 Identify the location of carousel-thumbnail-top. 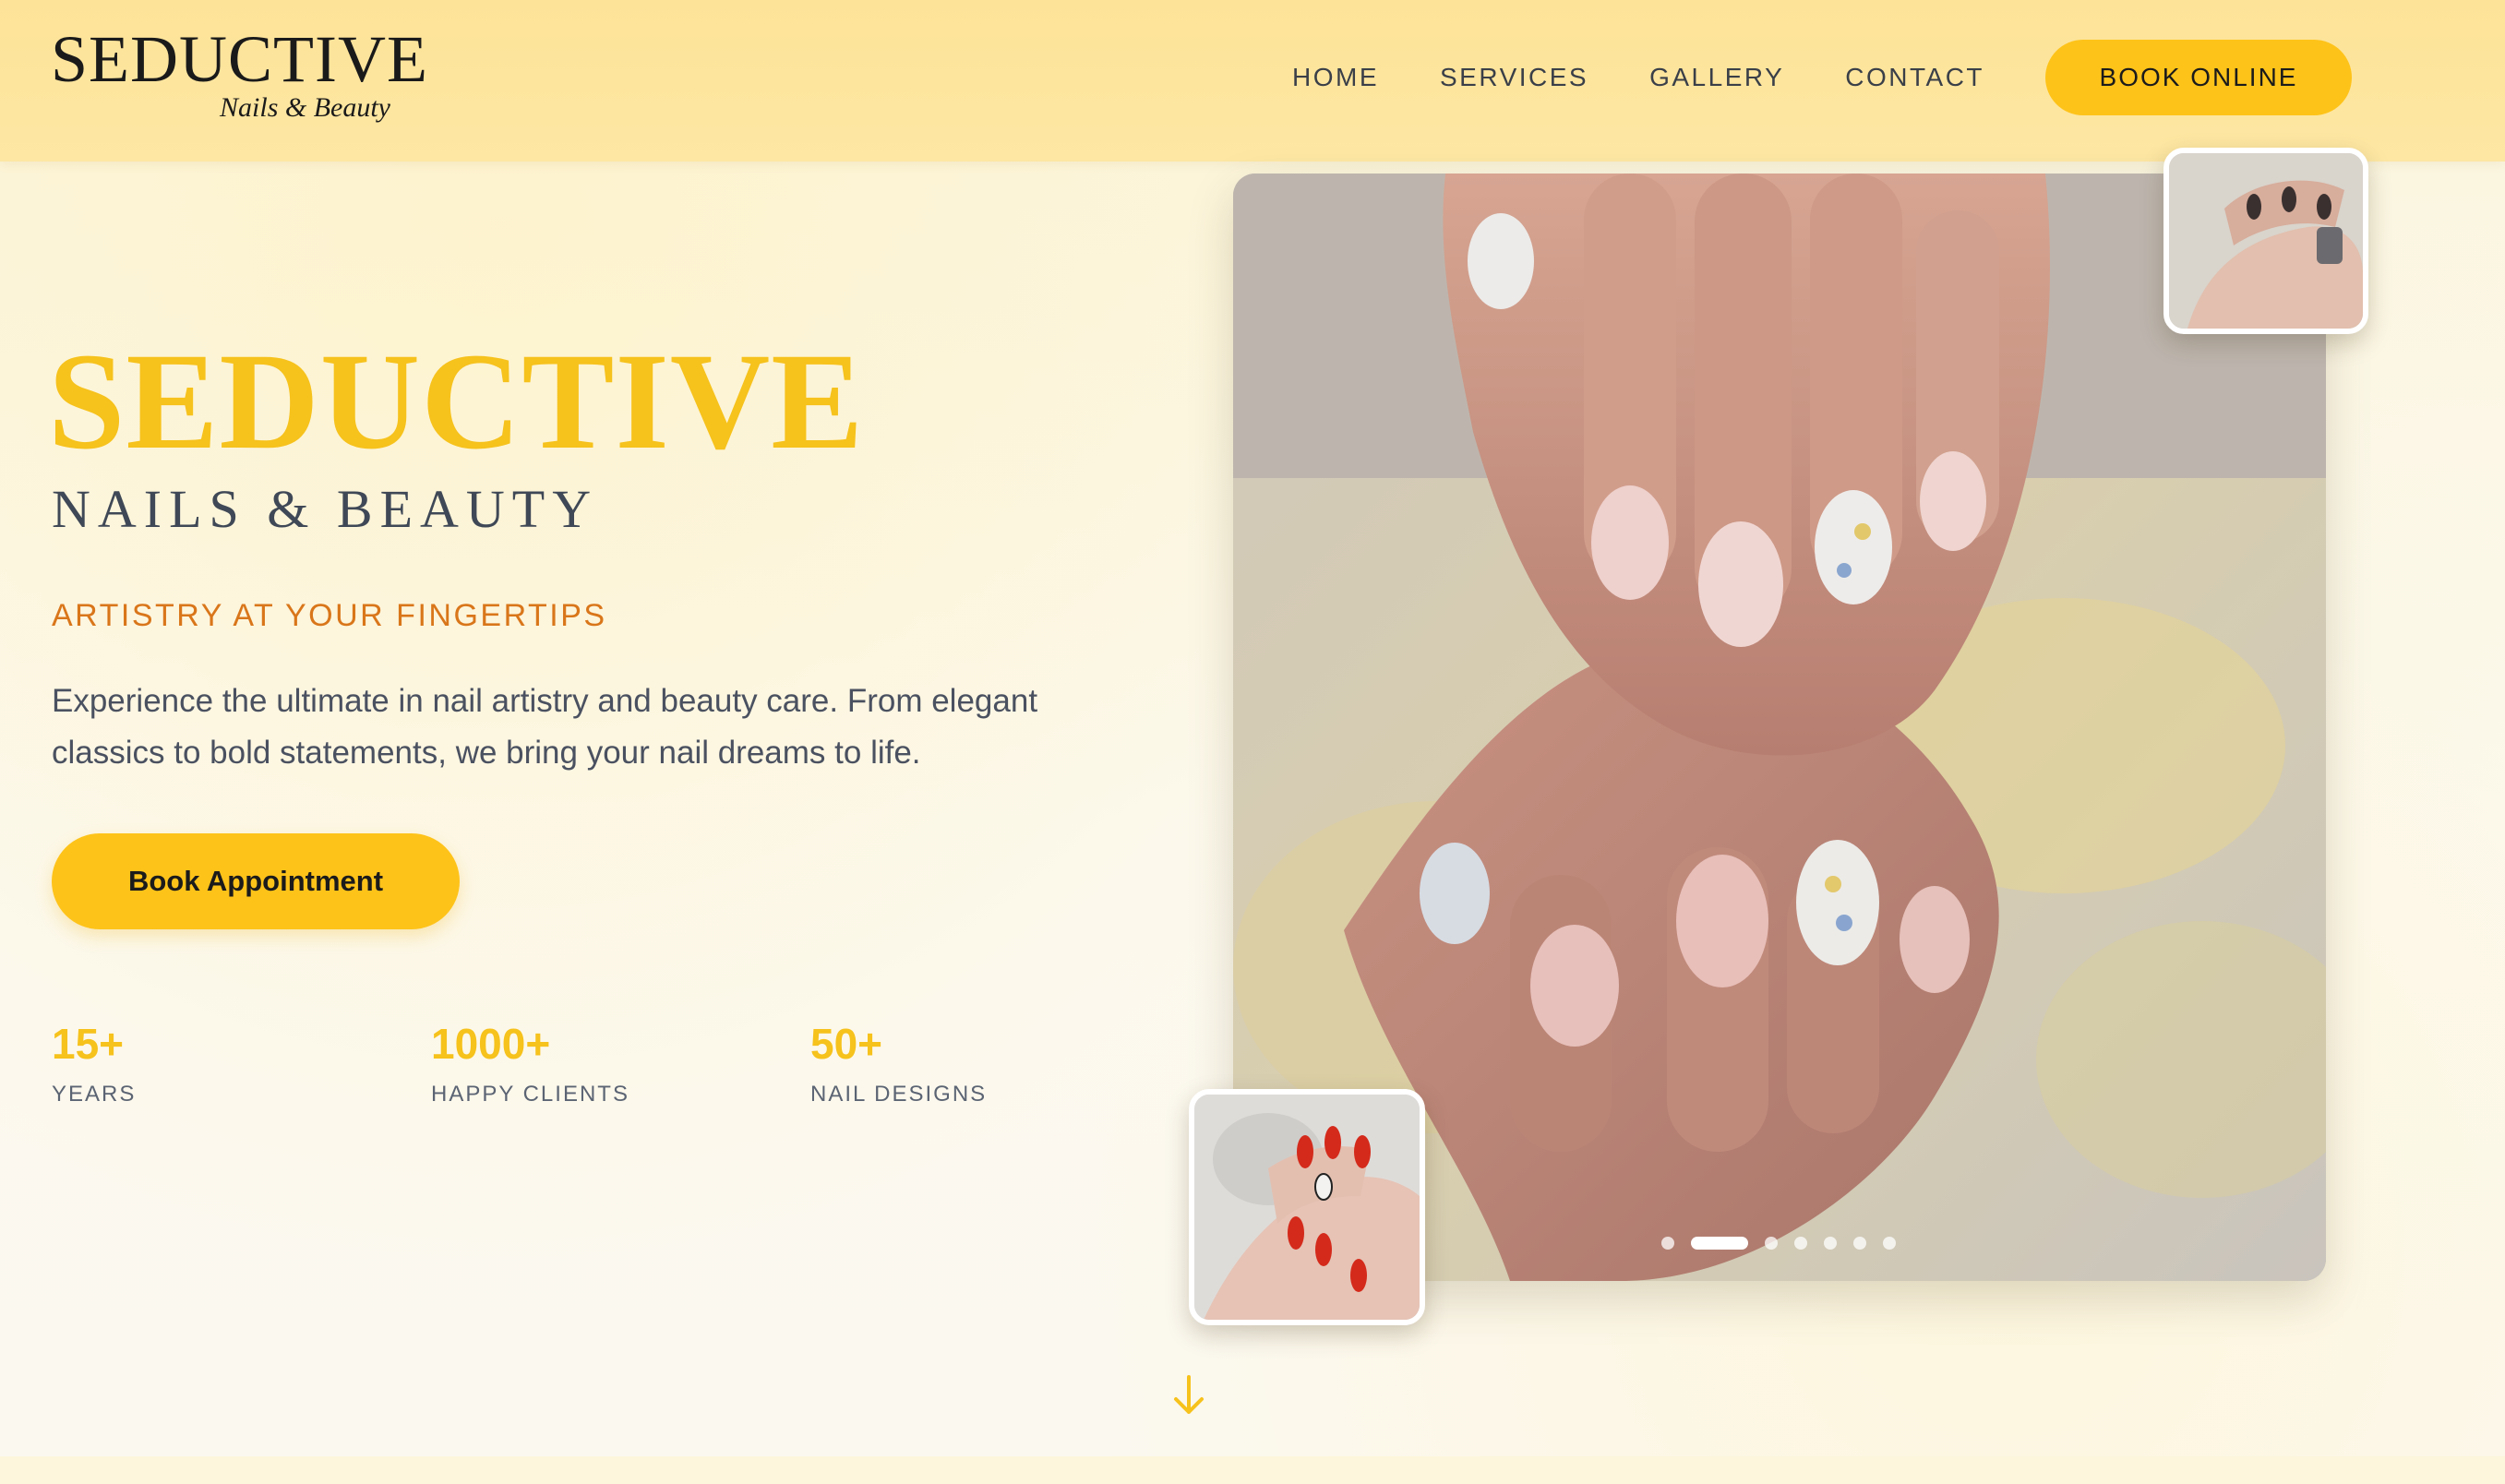
(2265, 241).